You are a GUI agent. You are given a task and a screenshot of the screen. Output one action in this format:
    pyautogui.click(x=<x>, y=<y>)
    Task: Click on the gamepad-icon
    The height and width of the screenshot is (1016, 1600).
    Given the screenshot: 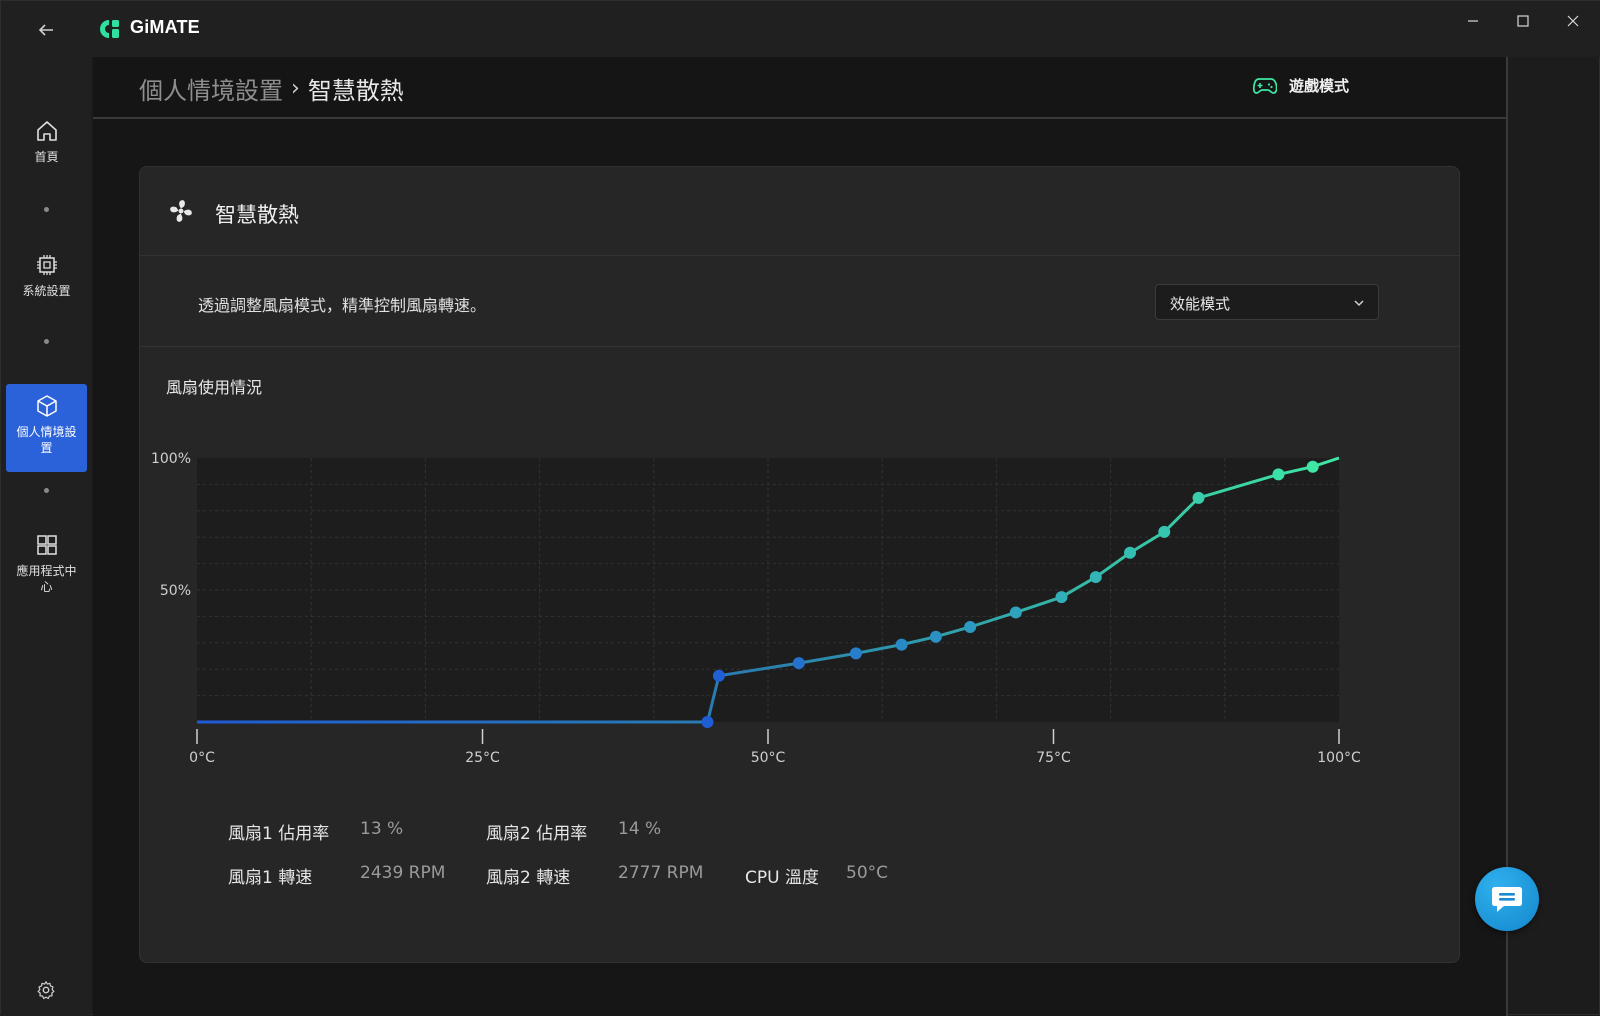 What is the action you would take?
    pyautogui.click(x=1265, y=85)
    